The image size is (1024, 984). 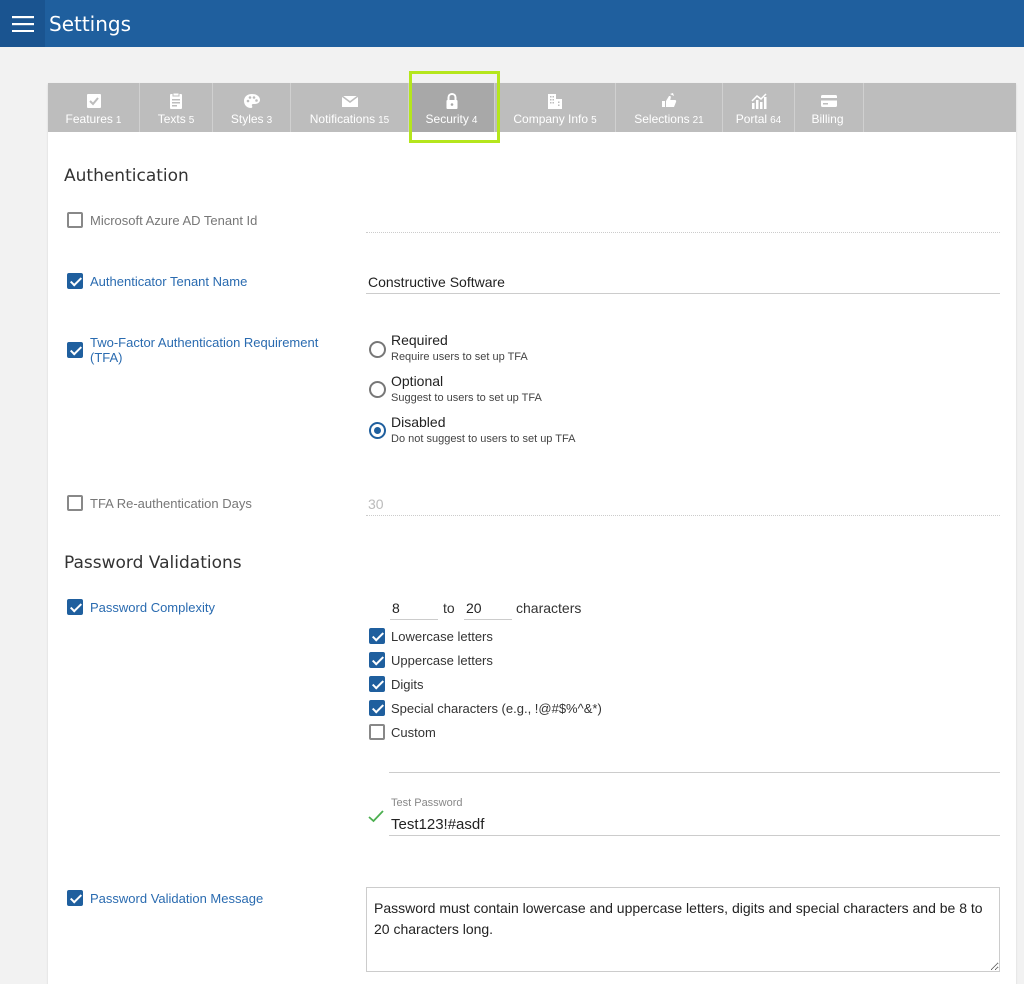 I want to click on tab-company-info: Company Info 5, so click(x=555, y=107).